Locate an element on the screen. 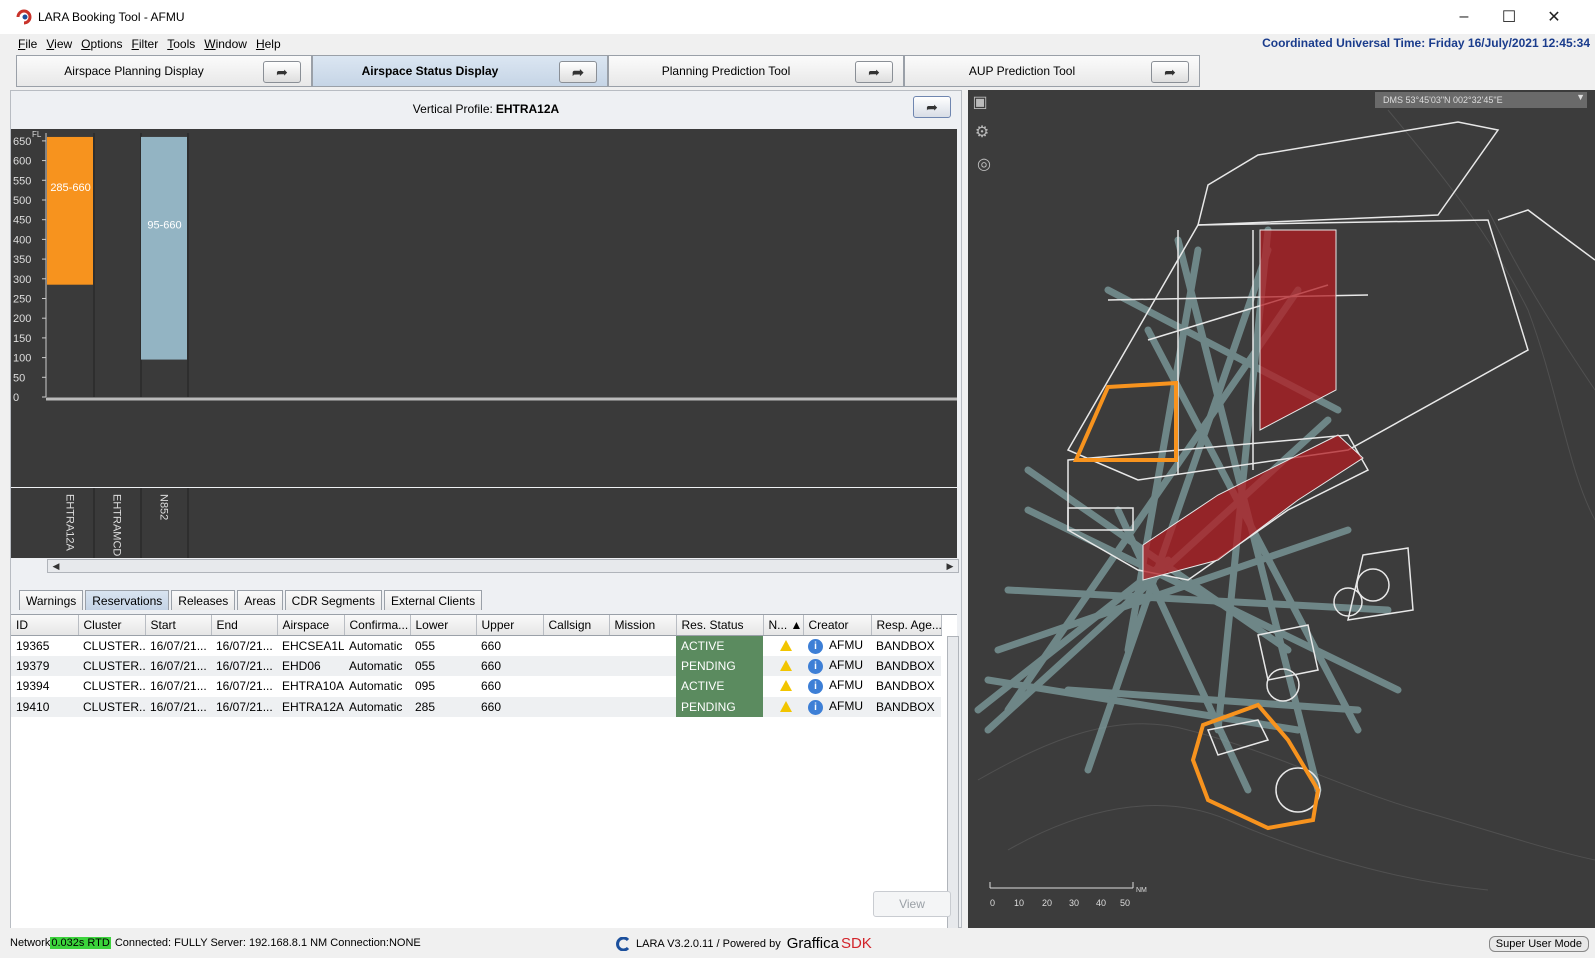 This screenshot has width=1595, height=958. subtab-warnings: Warnings is located at coordinates (51, 600).